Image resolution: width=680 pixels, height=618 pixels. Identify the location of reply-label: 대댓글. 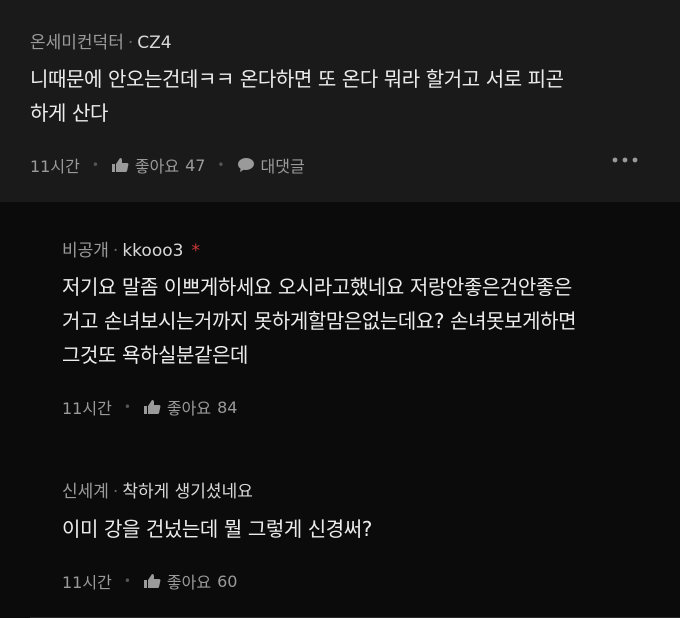
(282, 166).